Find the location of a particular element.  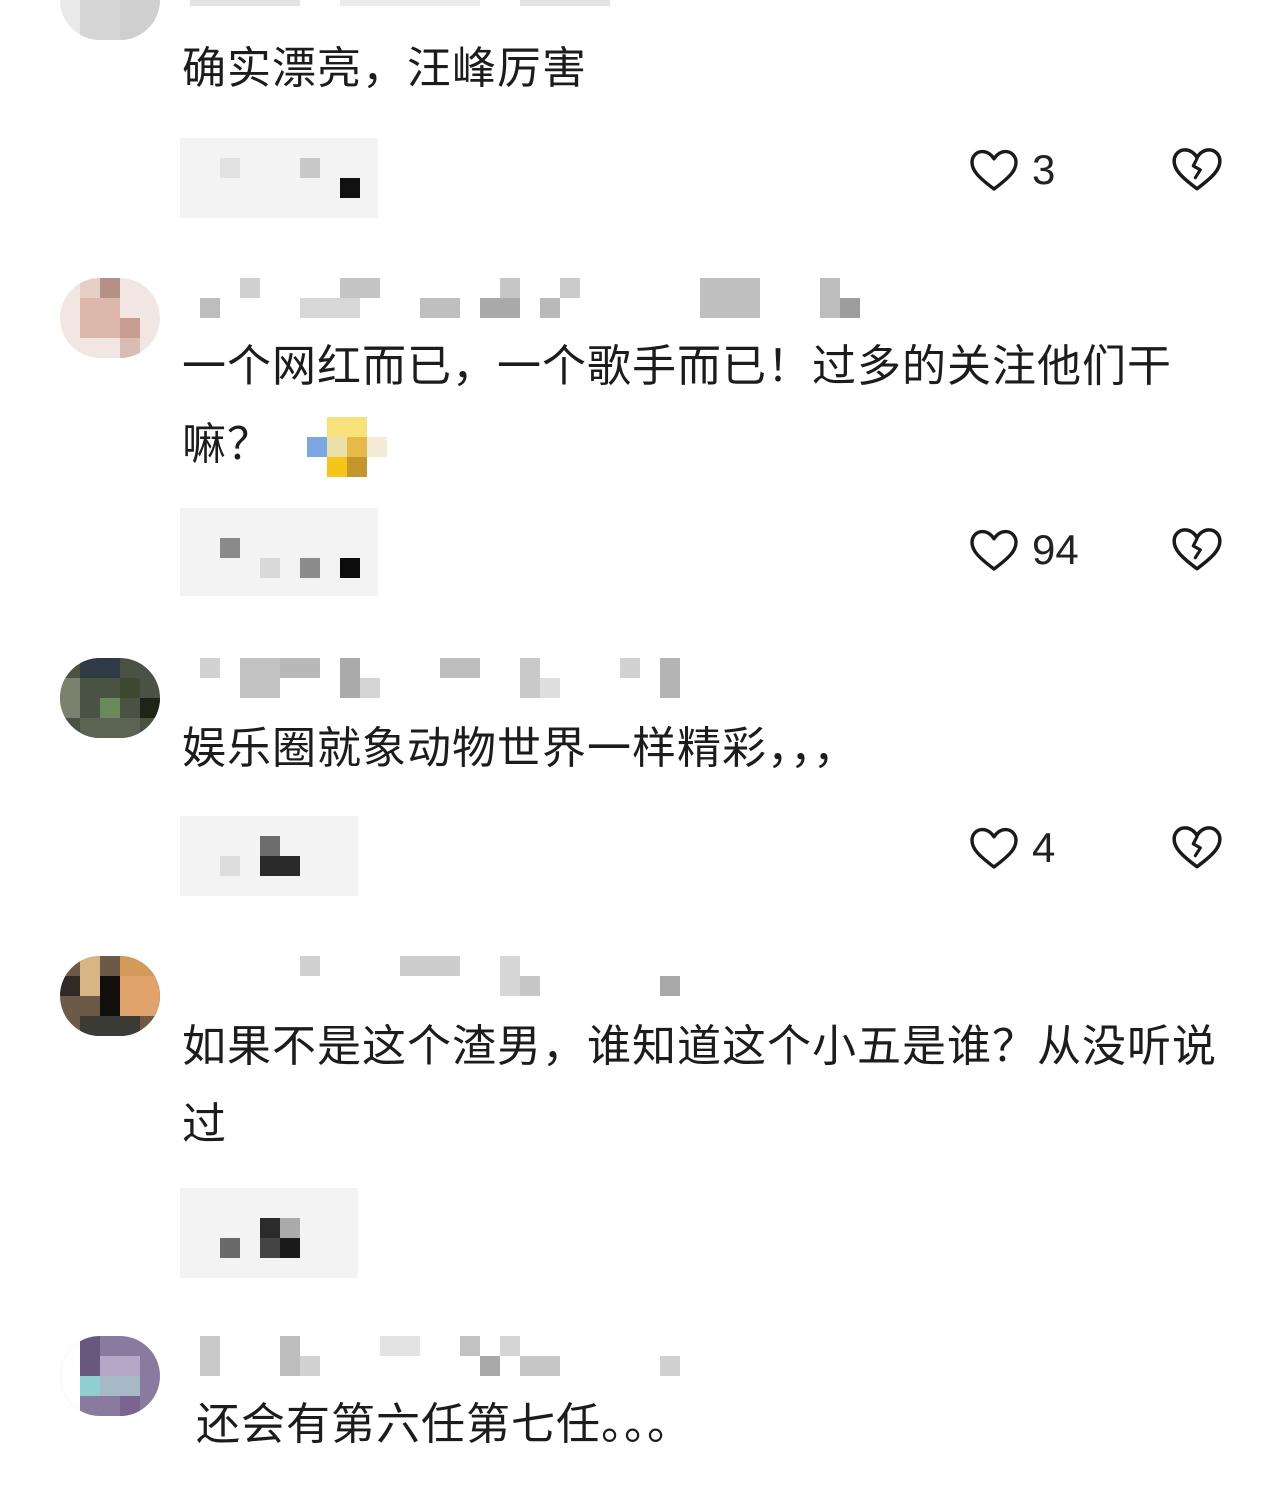

emoji-blurred is located at coordinates (347, 447).